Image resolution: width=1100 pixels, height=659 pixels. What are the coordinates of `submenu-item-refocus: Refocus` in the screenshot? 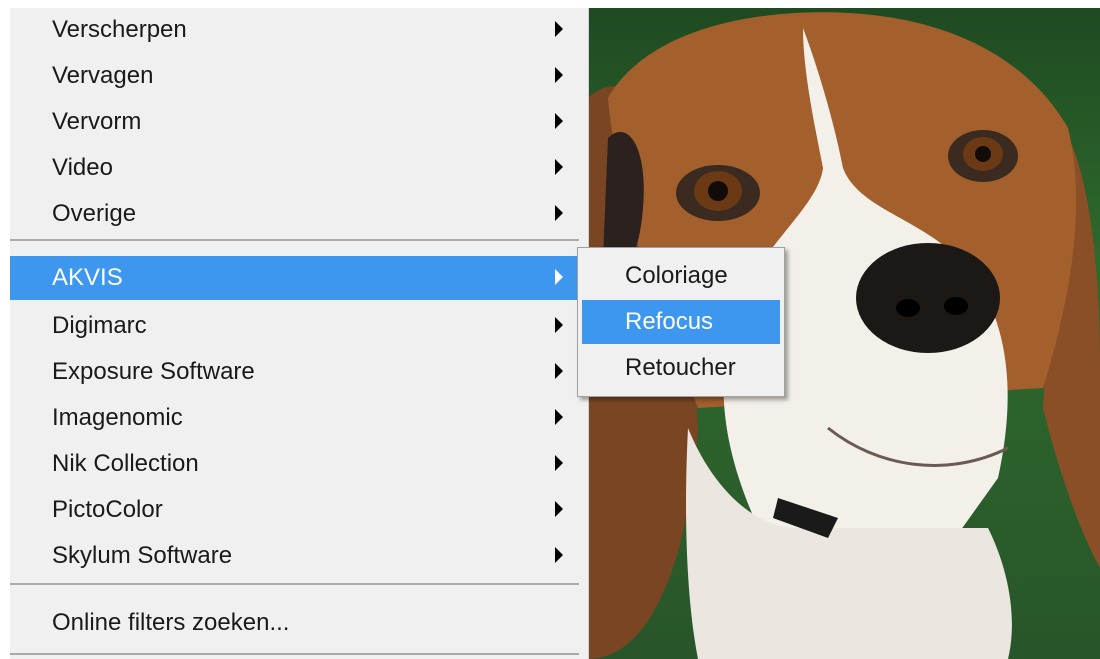 It's located at (681, 322).